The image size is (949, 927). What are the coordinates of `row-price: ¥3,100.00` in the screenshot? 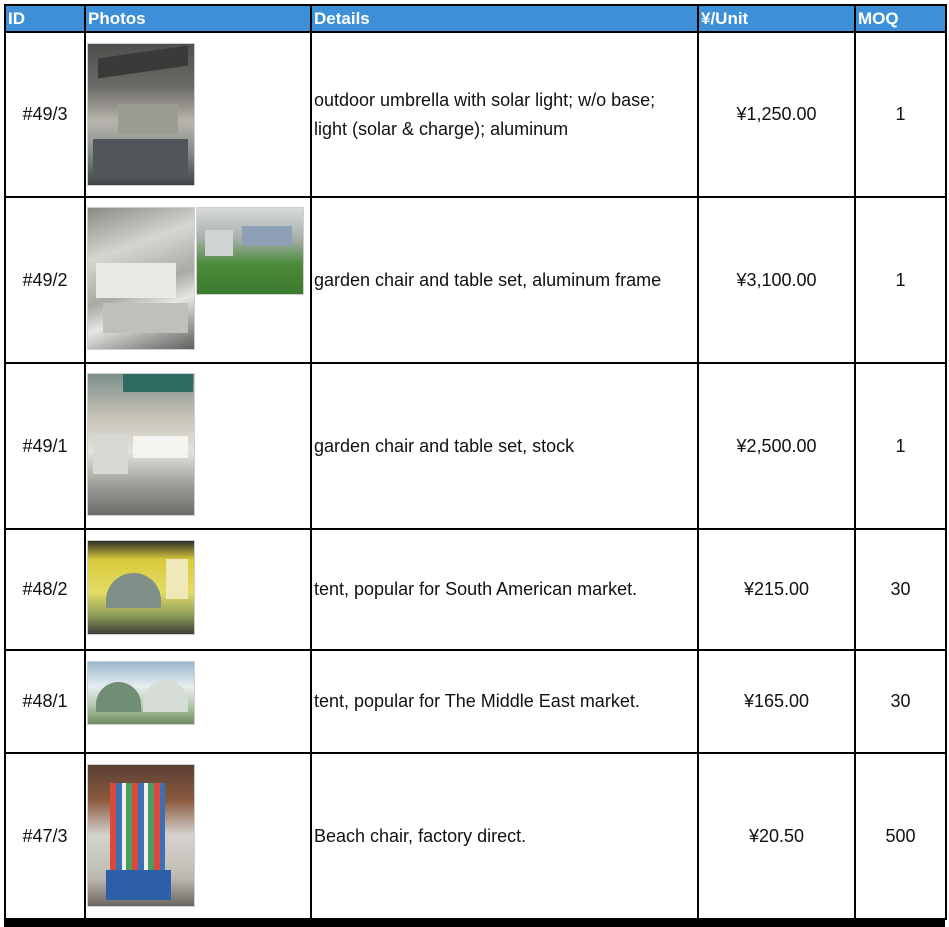 It's located at (776, 280).